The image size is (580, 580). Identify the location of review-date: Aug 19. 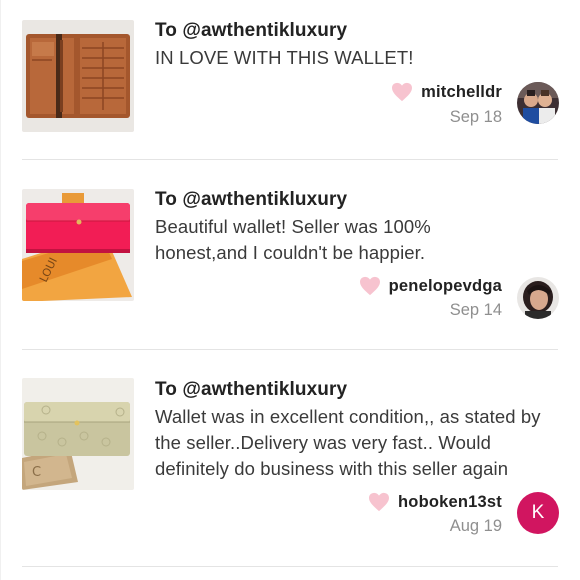
(475, 526).